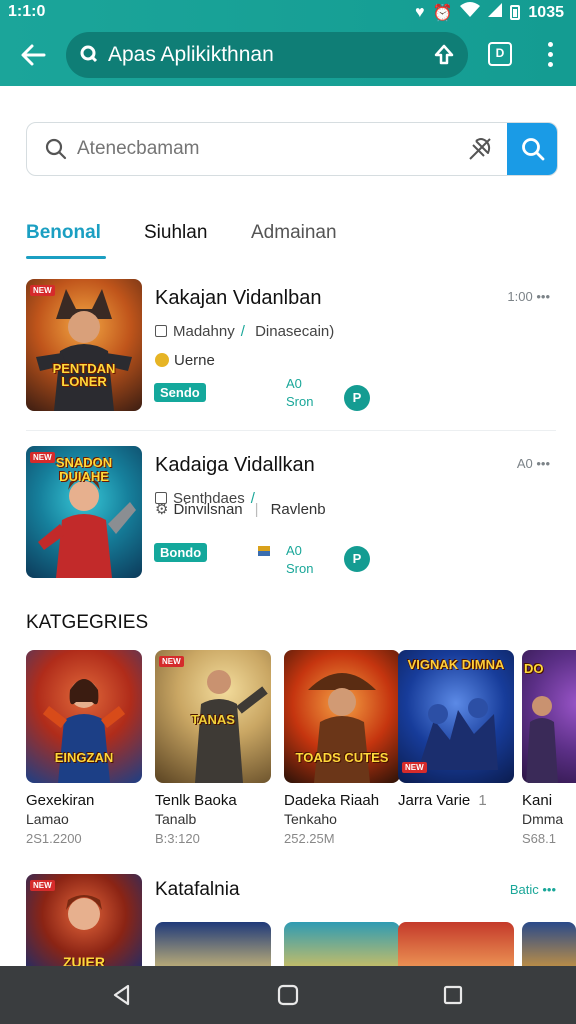 This screenshot has height=1024, width=576. What do you see at coordinates (162, 509) in the screenshot?
I see `puzzle-icon: ⚙` at bounding box center [162, 509].